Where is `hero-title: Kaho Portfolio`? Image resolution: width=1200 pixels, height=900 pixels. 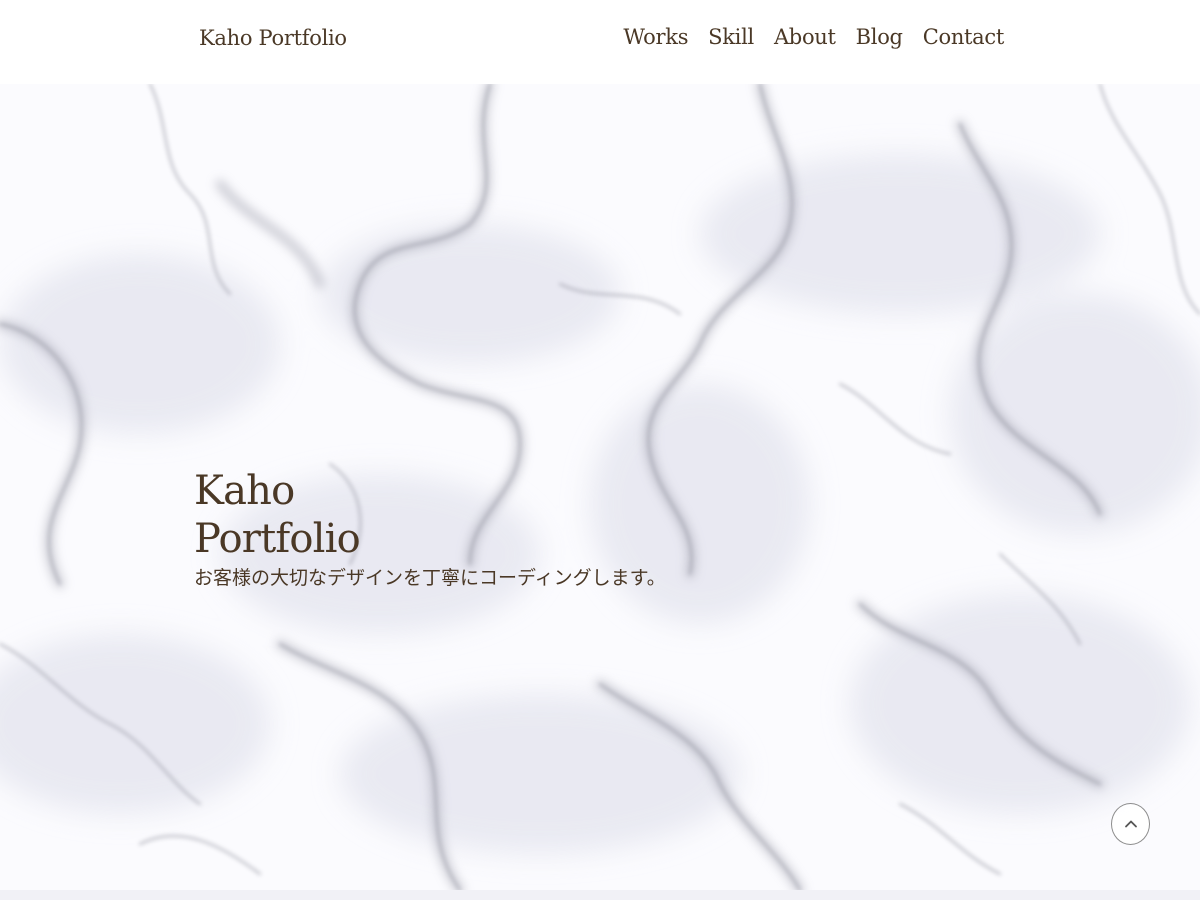 hero-title: Kaho Portfolio is located at coordinates (430, 515).